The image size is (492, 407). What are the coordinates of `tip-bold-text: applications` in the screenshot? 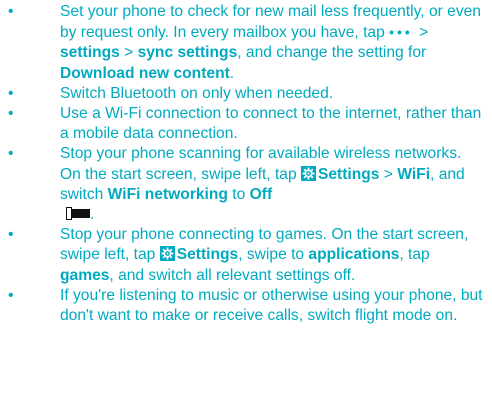 It's located at (354, 255).